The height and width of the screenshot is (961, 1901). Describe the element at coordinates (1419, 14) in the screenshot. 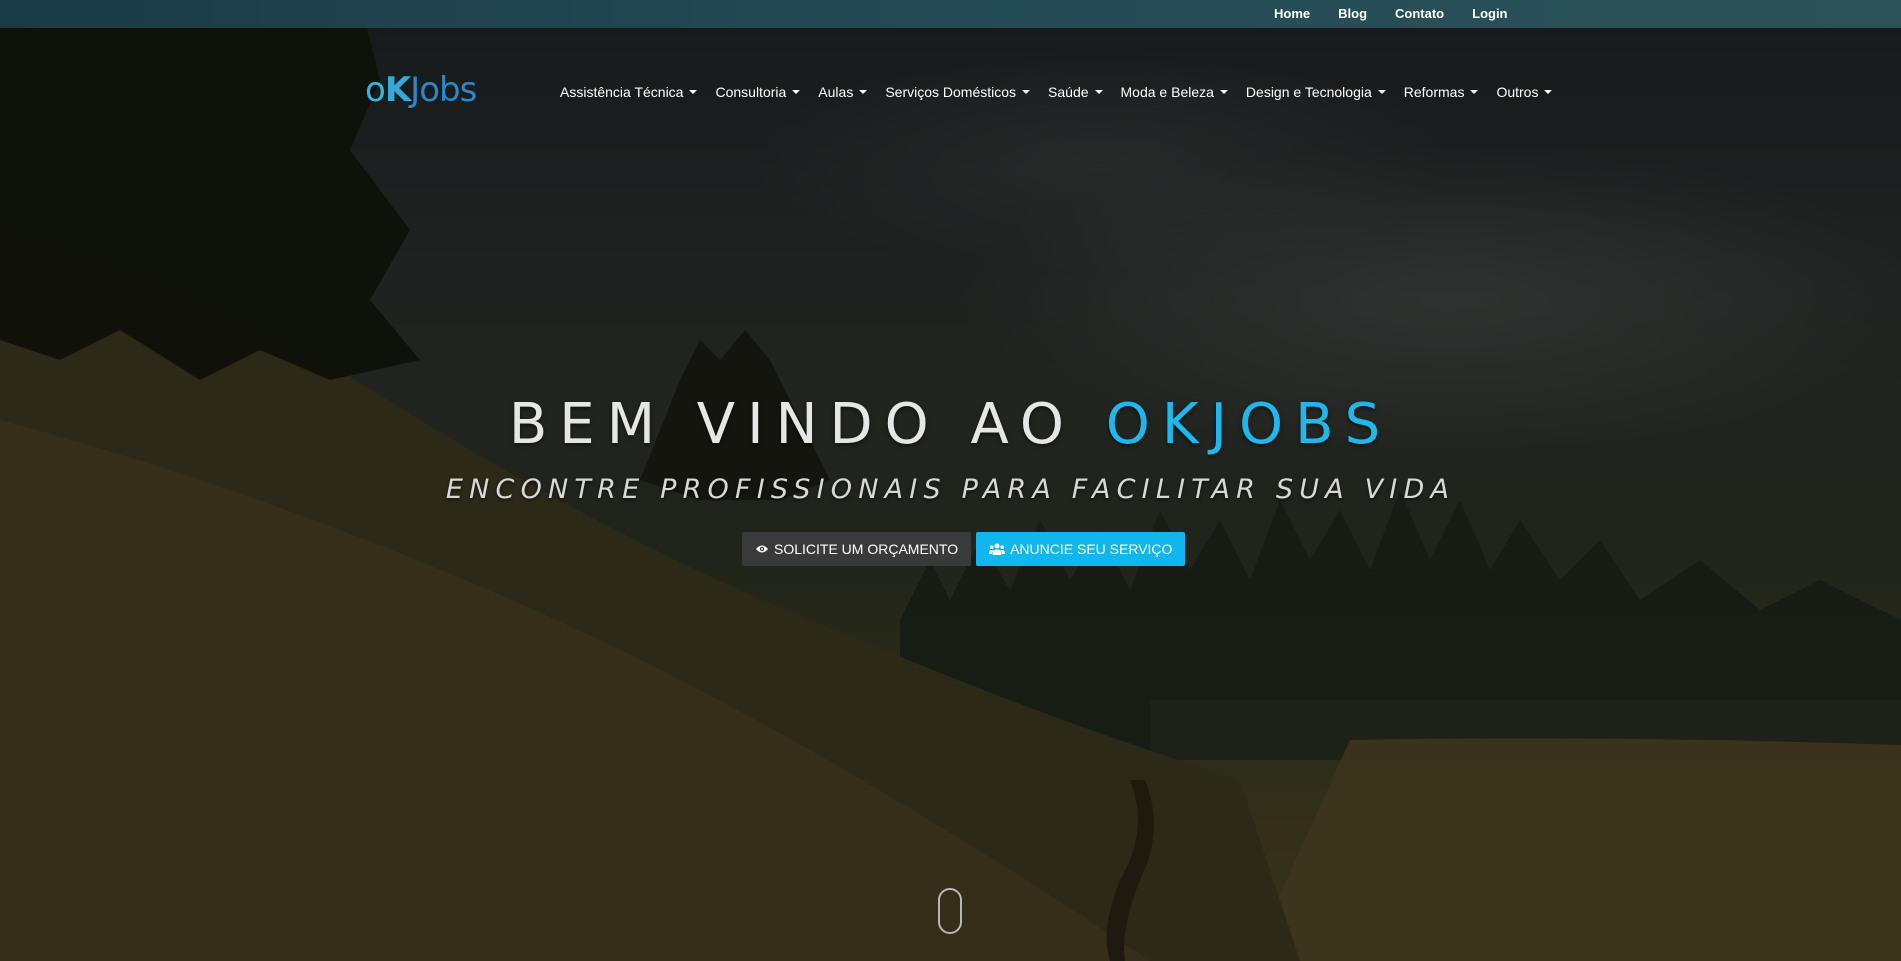

I see `top-link-contato: Contato` at that location.